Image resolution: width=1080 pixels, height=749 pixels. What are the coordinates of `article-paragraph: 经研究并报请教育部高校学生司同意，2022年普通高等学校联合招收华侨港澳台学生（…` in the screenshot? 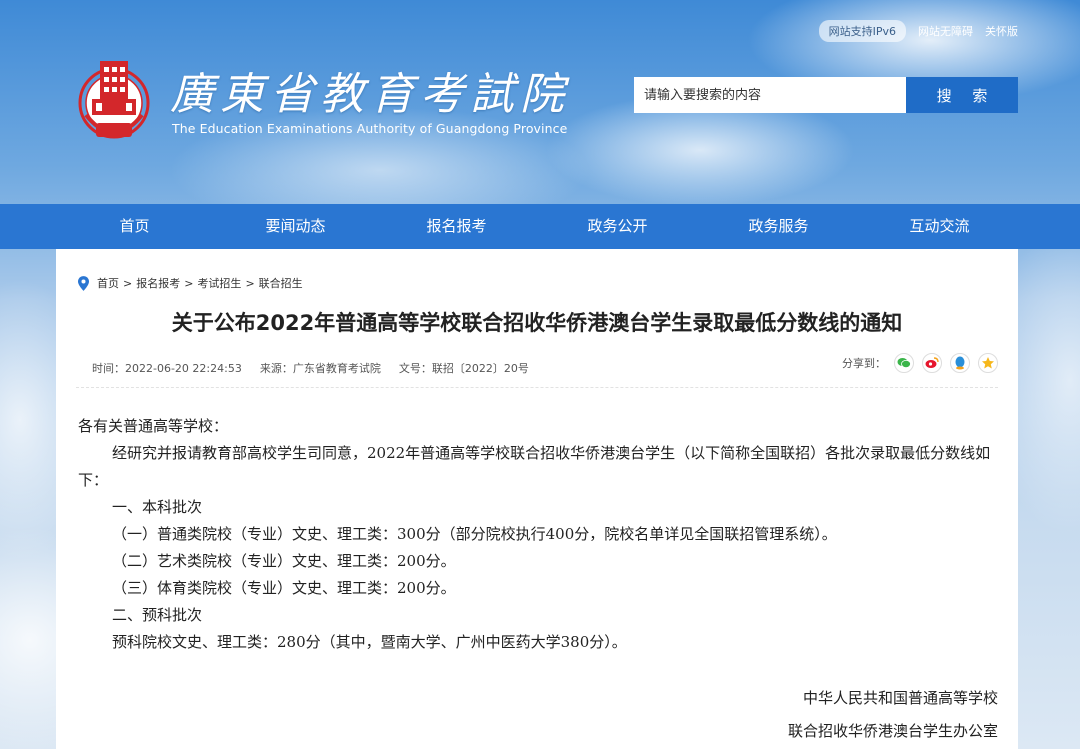 It's located at (534, 466).